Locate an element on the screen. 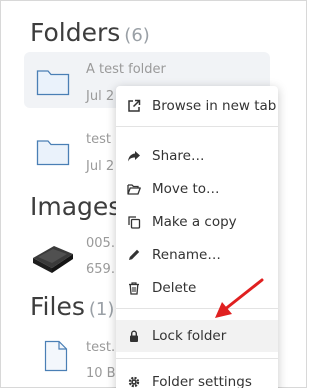 This screenshot has width=320, height=388. files-heading: Files (1) is located at coordinates (72, 306).